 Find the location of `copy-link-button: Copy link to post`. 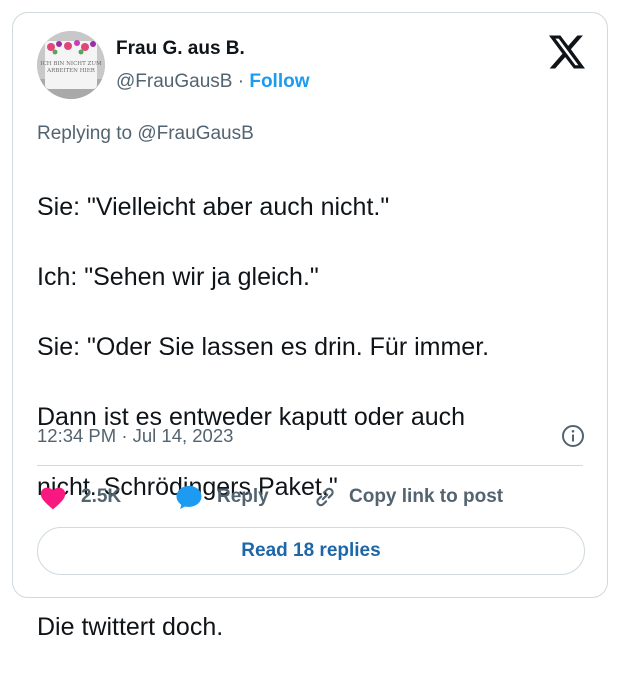

copy-link-button: Copy link to post is located at coordinates (407, 497).